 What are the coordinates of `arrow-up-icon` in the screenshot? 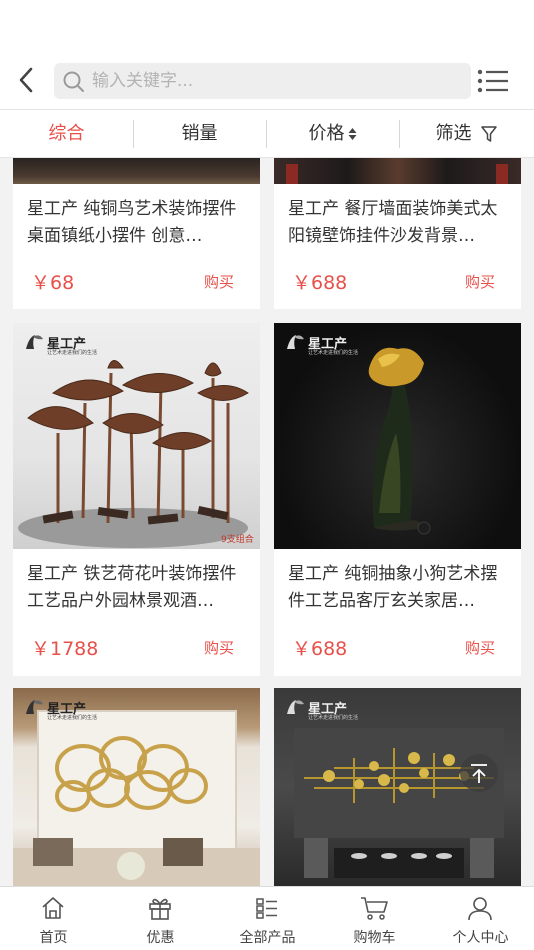 It's located at (479, 773).